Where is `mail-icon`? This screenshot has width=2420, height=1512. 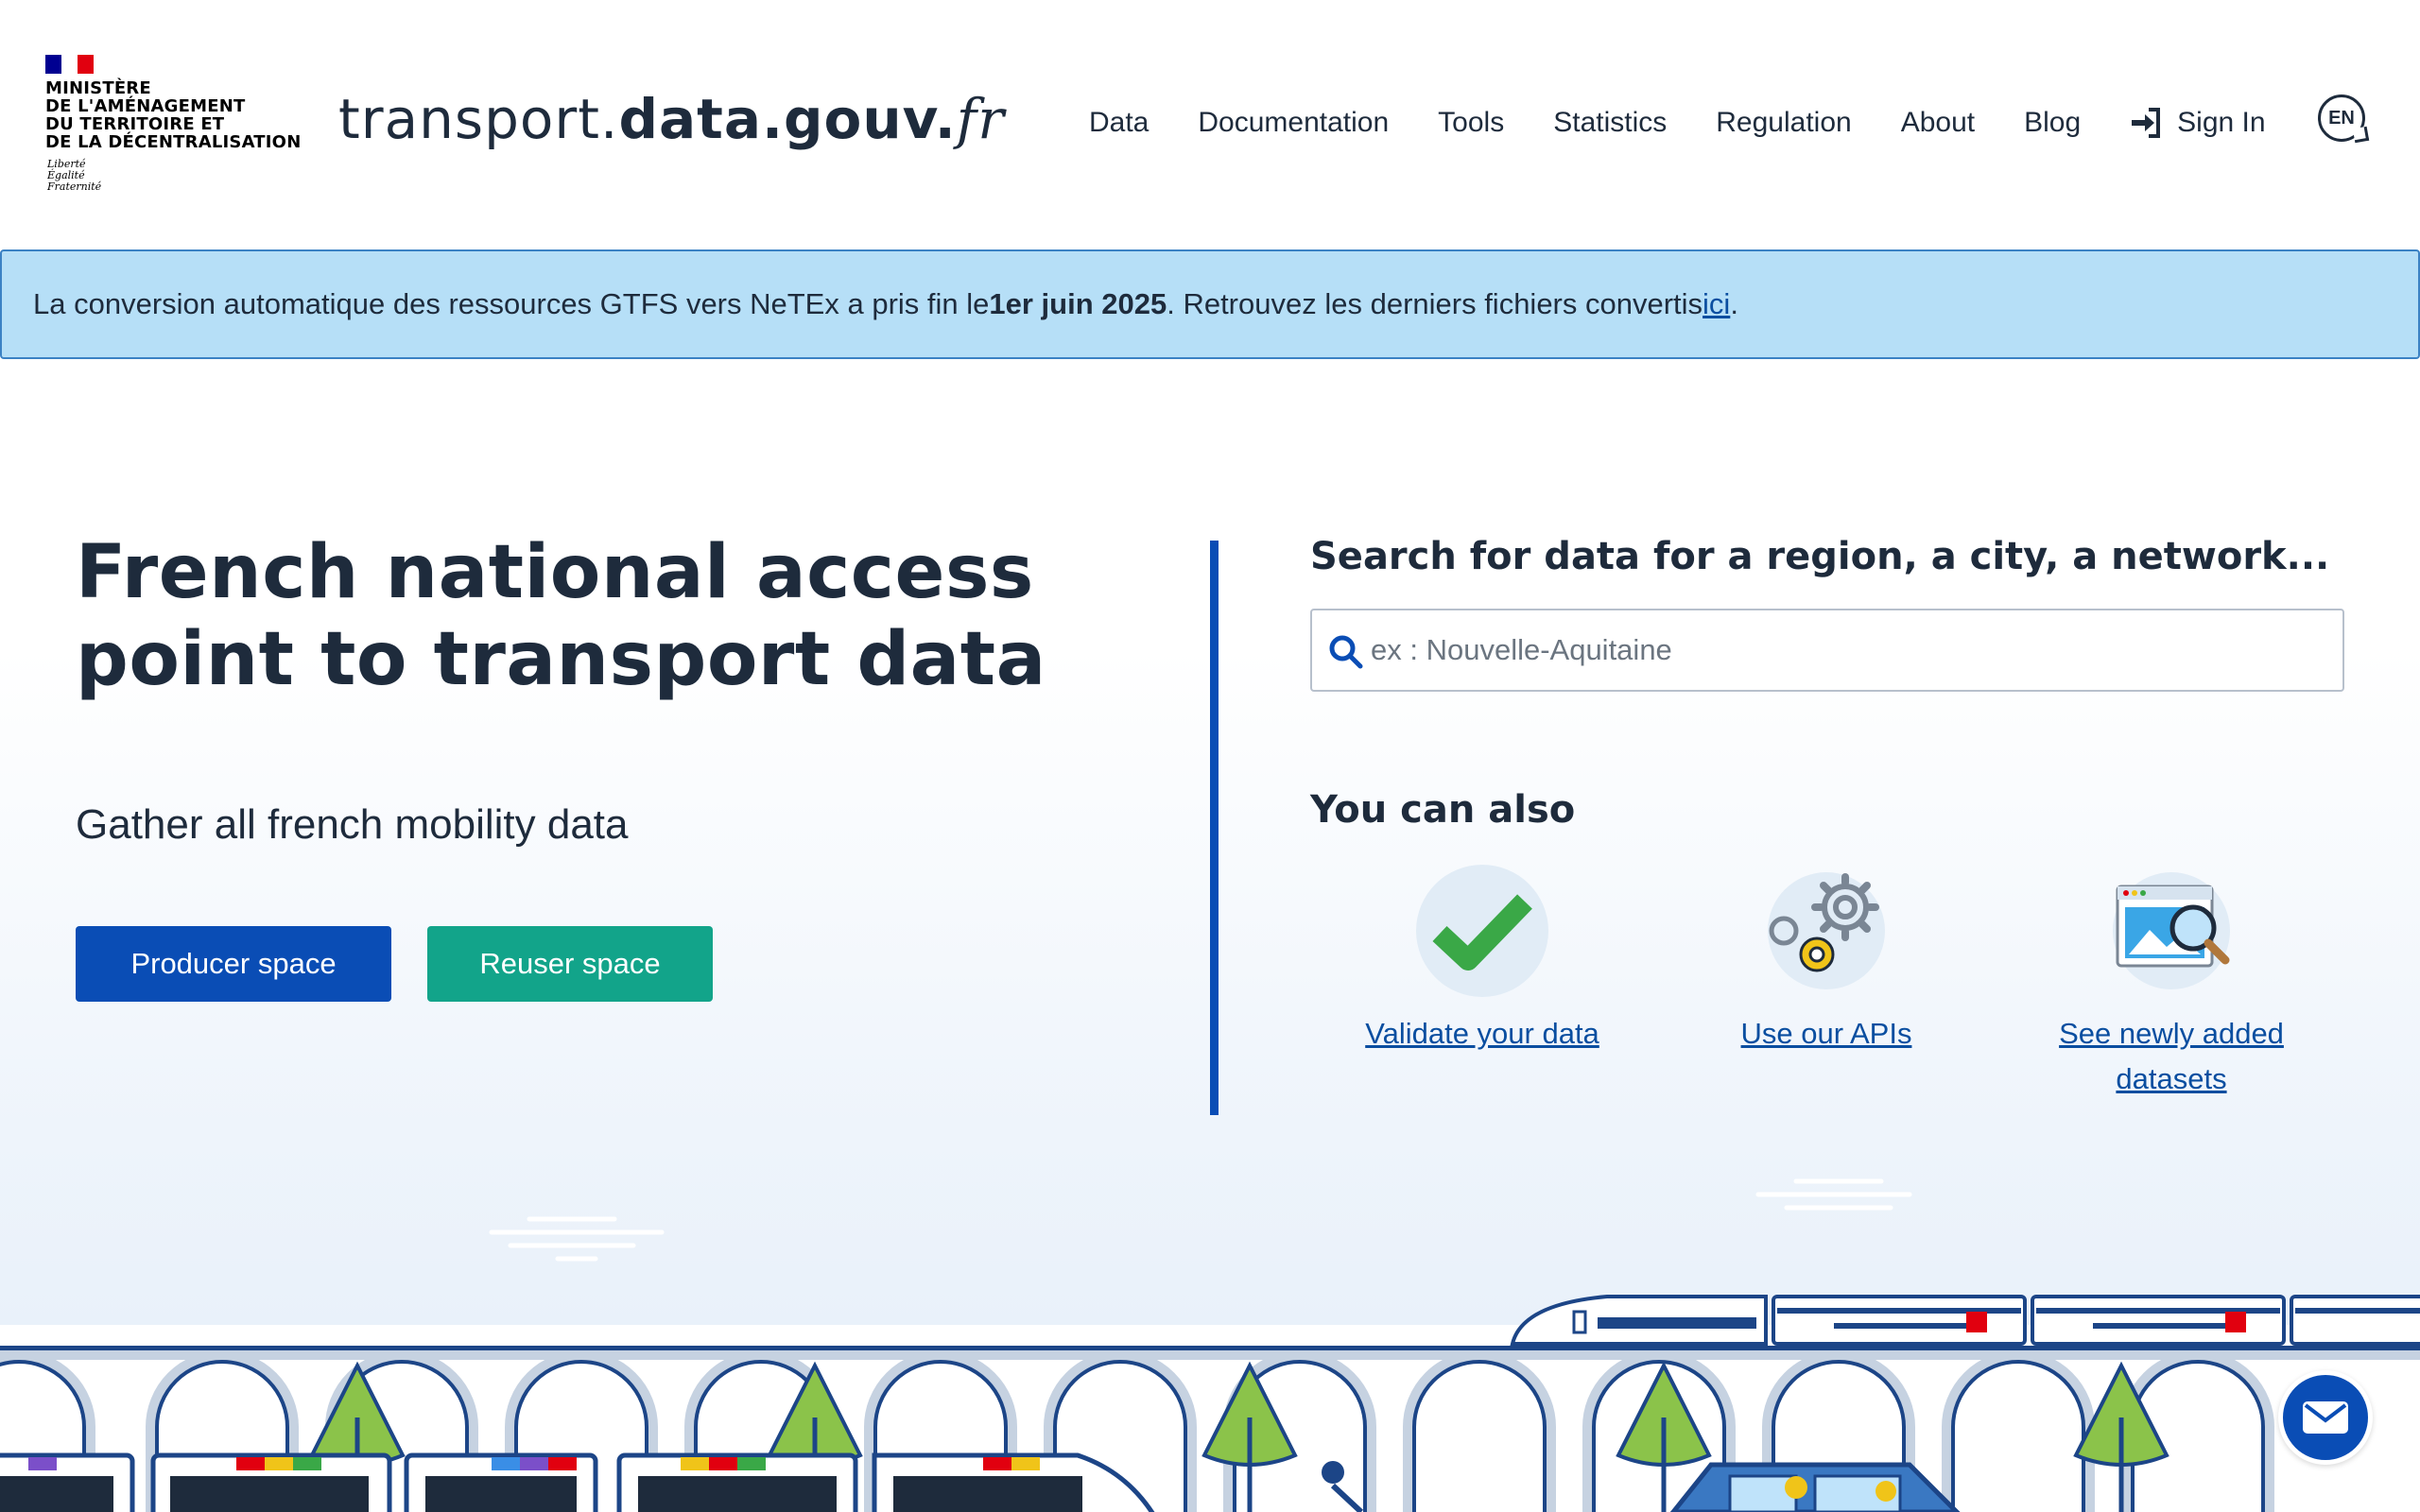 mail-icon is located at coordinates (2325, 1417).